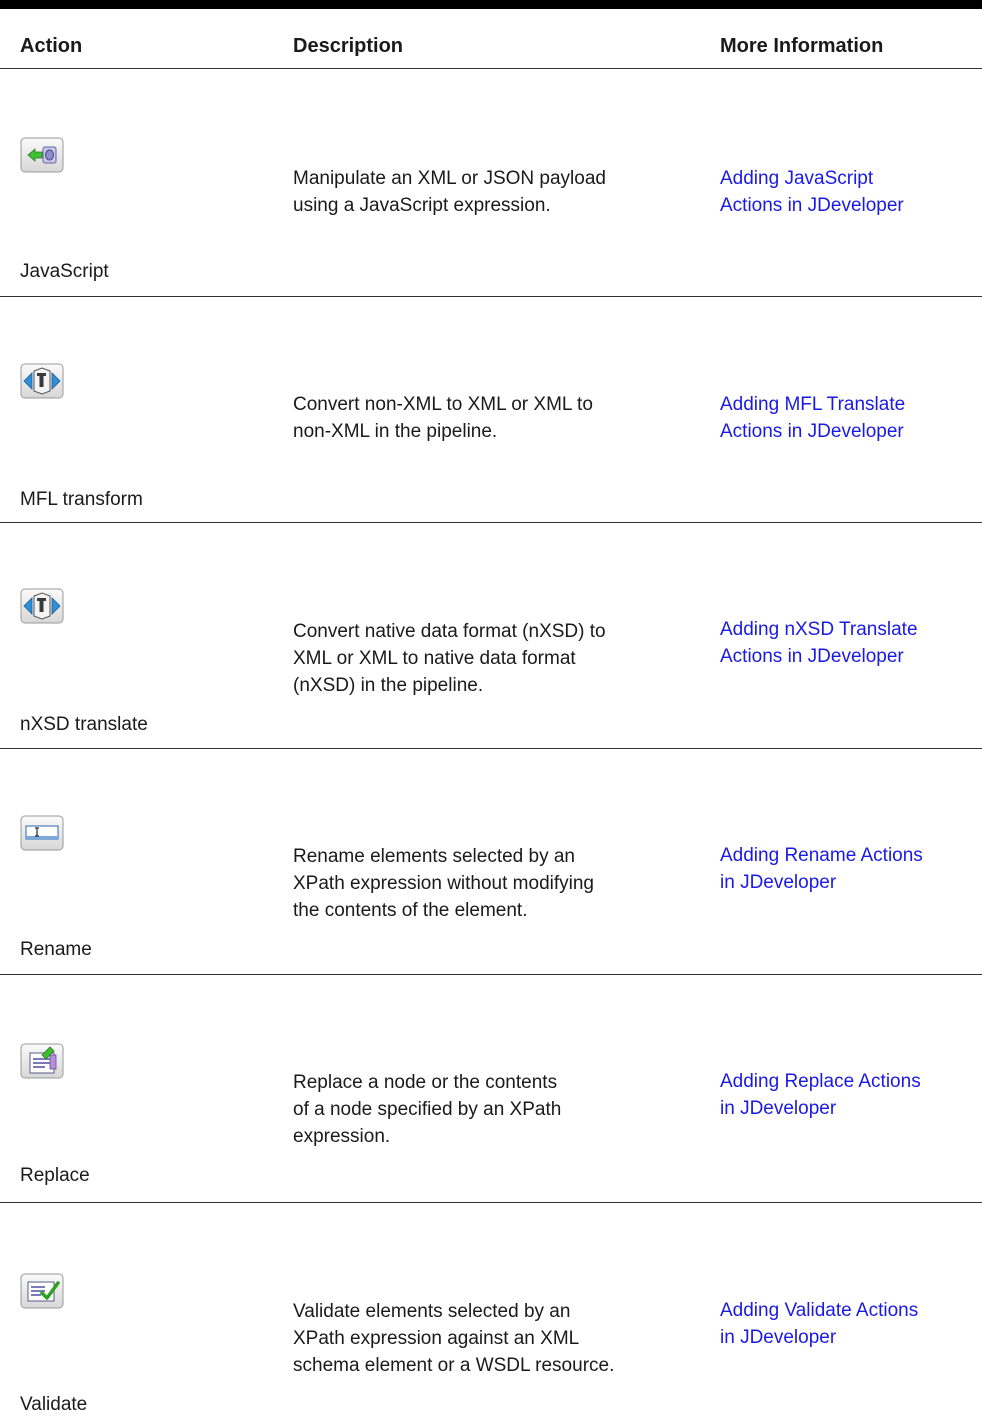 This screenshot has height=1425, width=982. I want to click on rename-action-icon, so click(42, 833).